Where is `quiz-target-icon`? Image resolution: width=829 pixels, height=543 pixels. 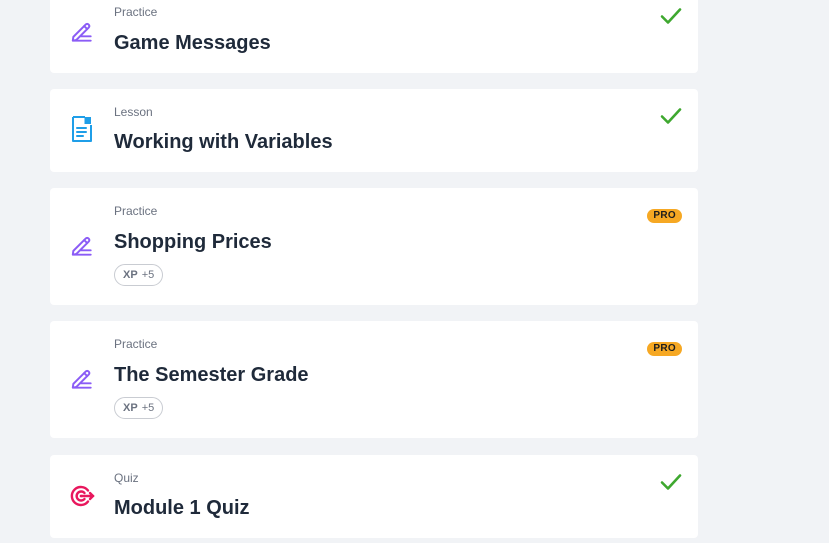
quiz-target-icon is located at coordinates (82, 496).